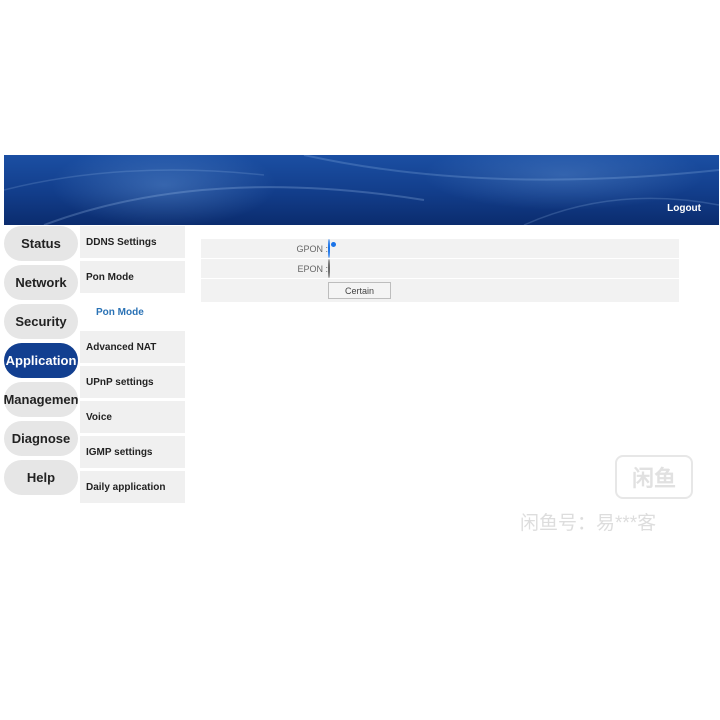  Describe the element at coordinates (41, 243) in the screenshot. I see `nav-status: Status` at that location.